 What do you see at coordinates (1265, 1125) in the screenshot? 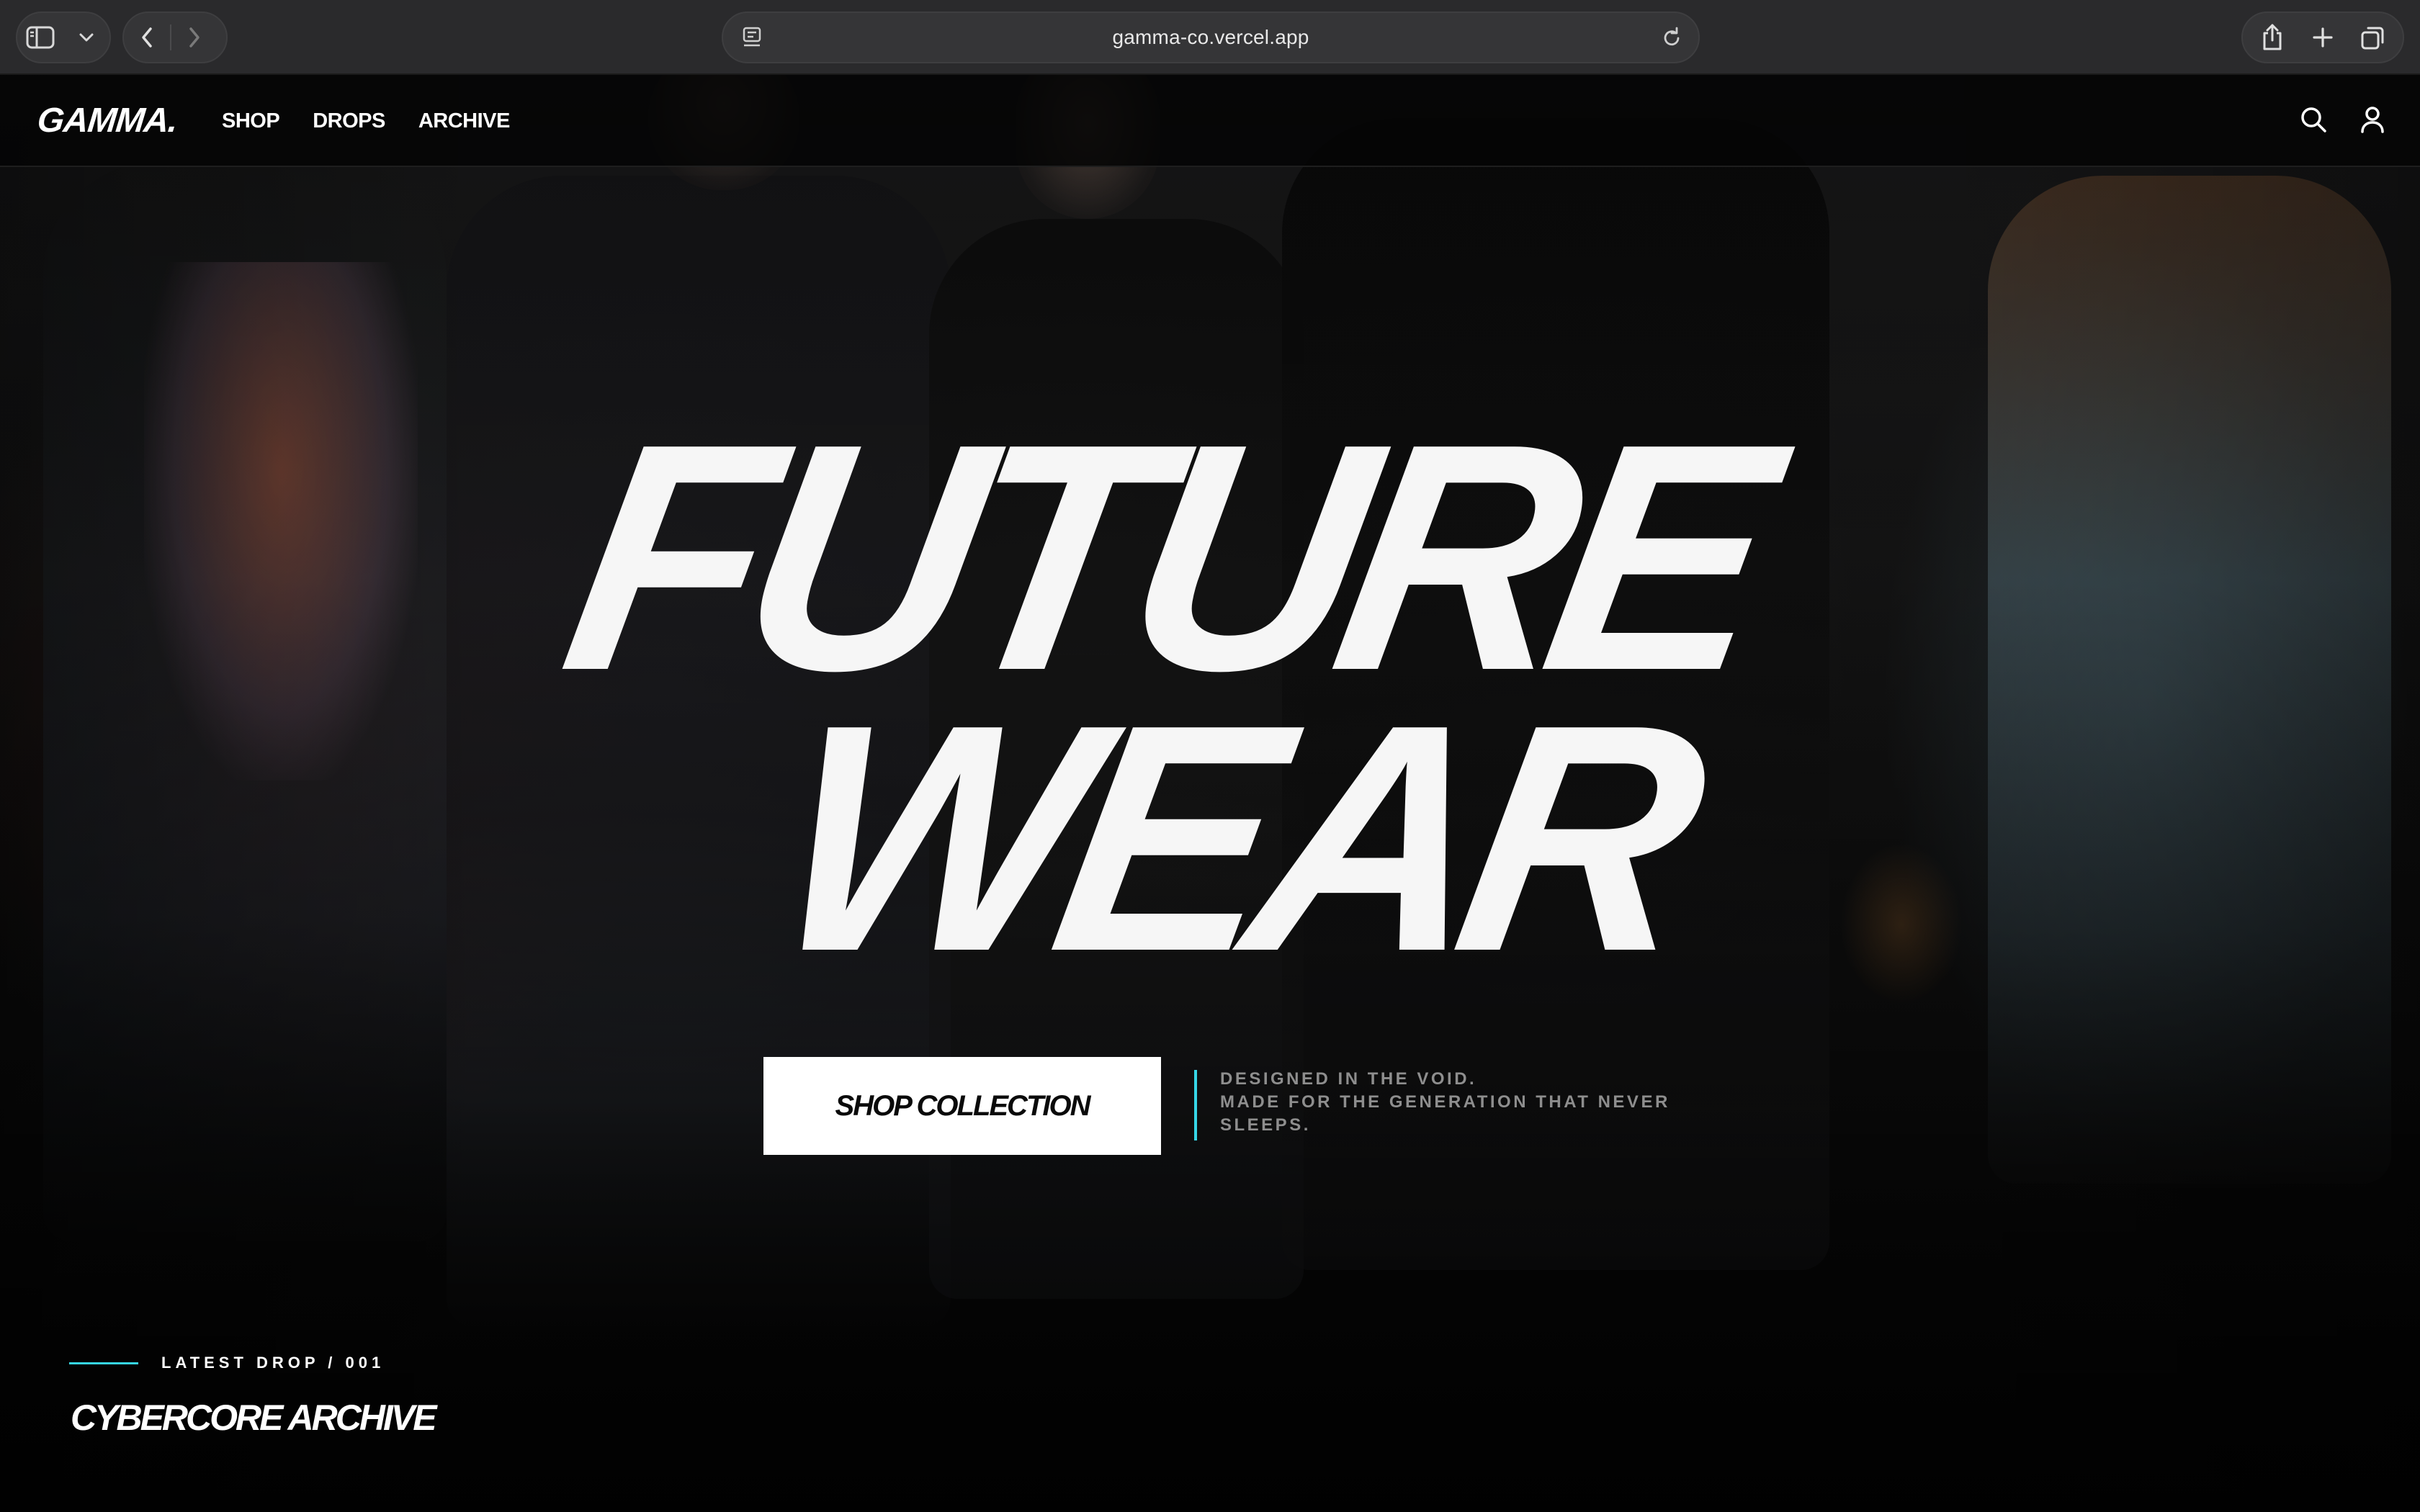
I see `tagline-line-3: SLEEPS.` at bounding box center [1265, 1125].